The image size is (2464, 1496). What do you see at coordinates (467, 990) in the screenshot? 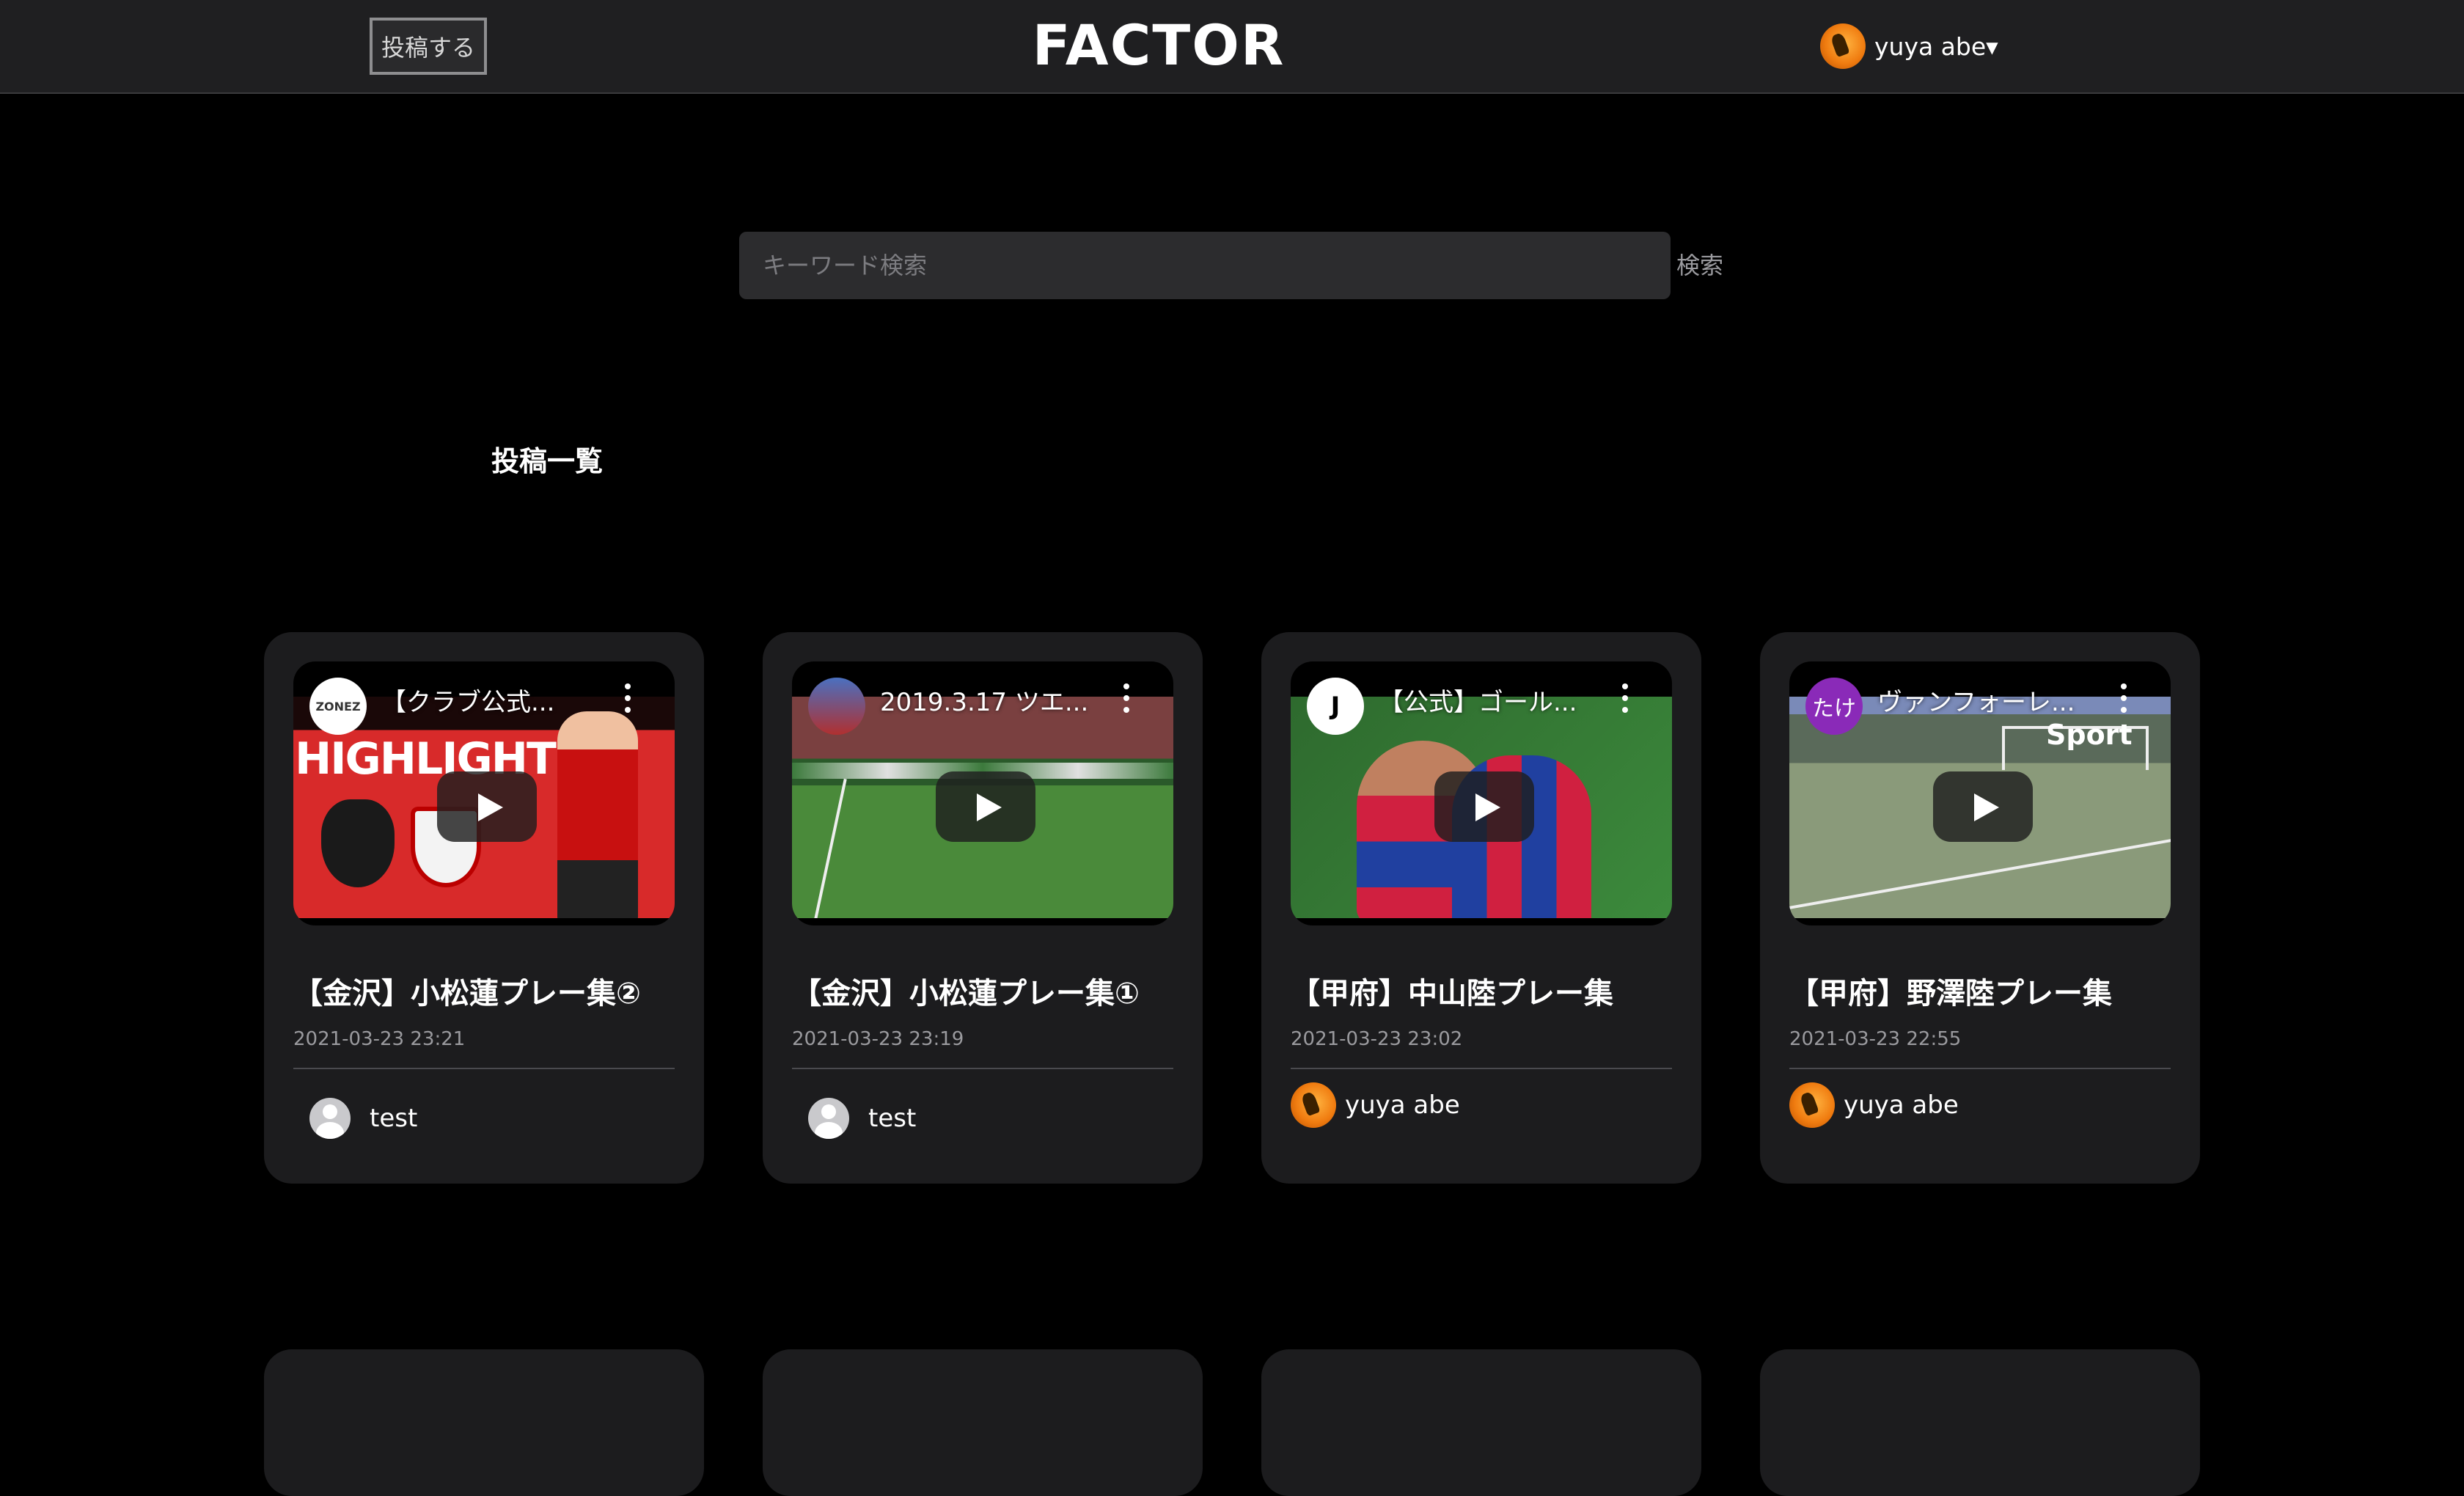
I see `post-title: 【金沢】小松蓮プレー集②` at bounding box center [467, 990].